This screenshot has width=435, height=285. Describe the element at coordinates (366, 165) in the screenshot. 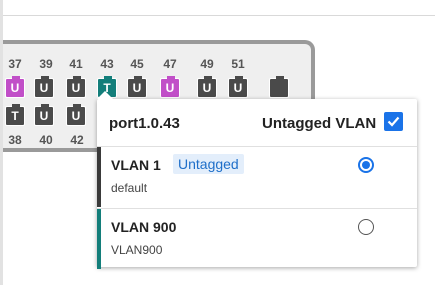

I see `vlan-1-radio` at that location.